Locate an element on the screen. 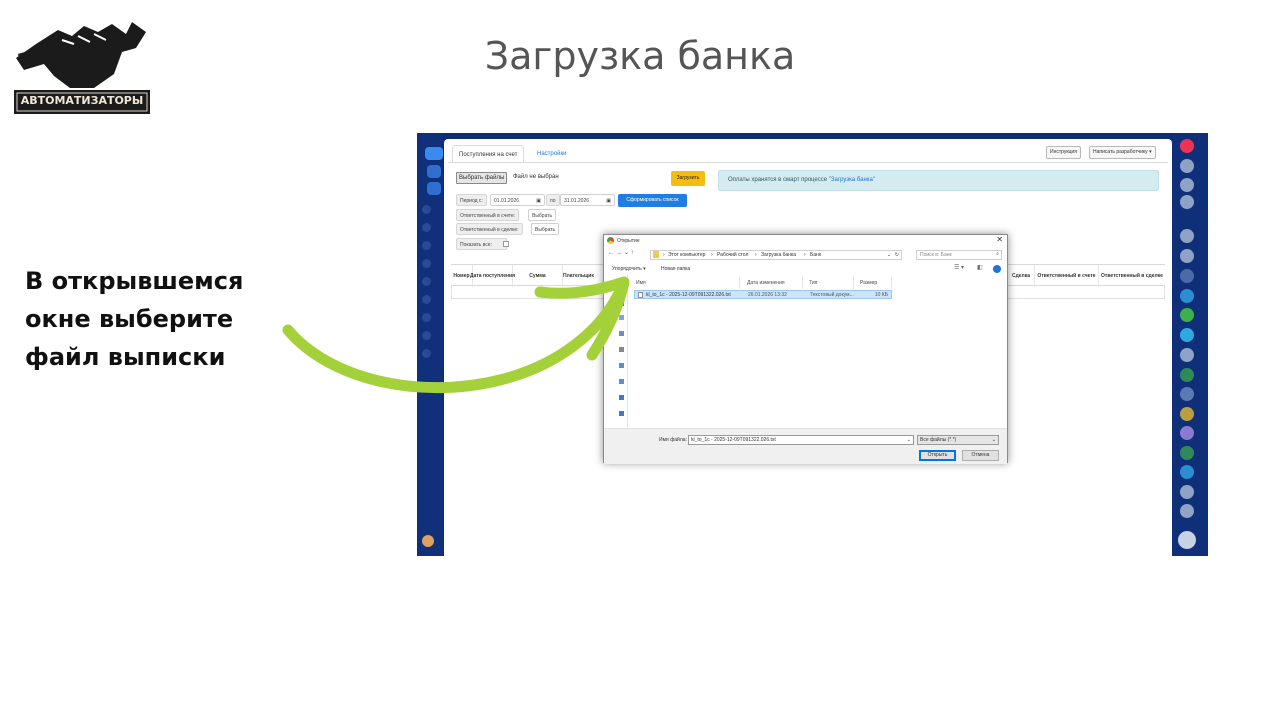  col-name: Имя is located at coordinates (685, 283).